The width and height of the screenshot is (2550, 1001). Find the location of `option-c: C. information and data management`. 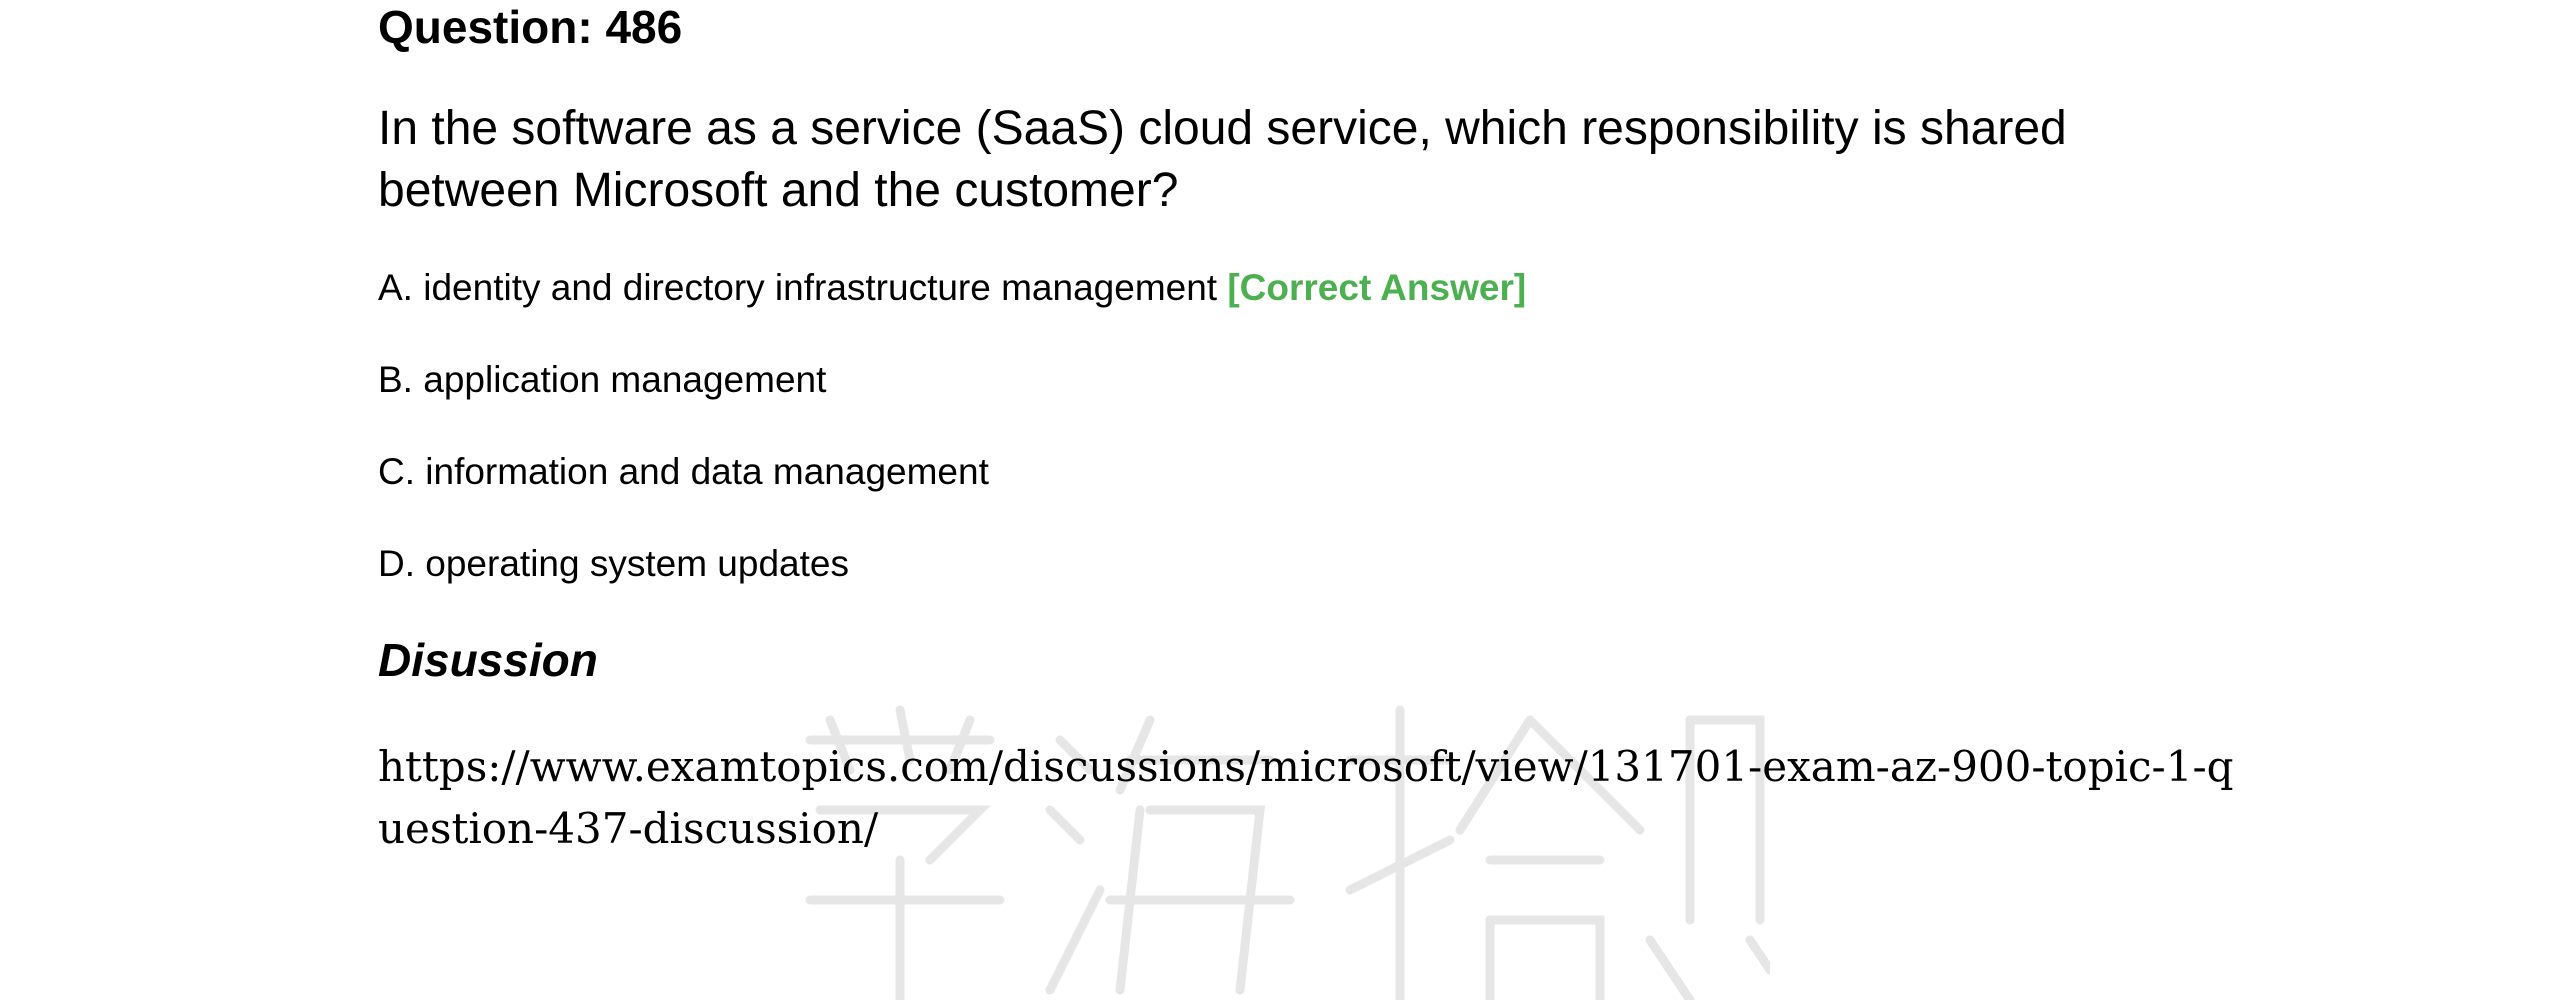

option-c: C. information and data management is located at coordinates (683, 471).